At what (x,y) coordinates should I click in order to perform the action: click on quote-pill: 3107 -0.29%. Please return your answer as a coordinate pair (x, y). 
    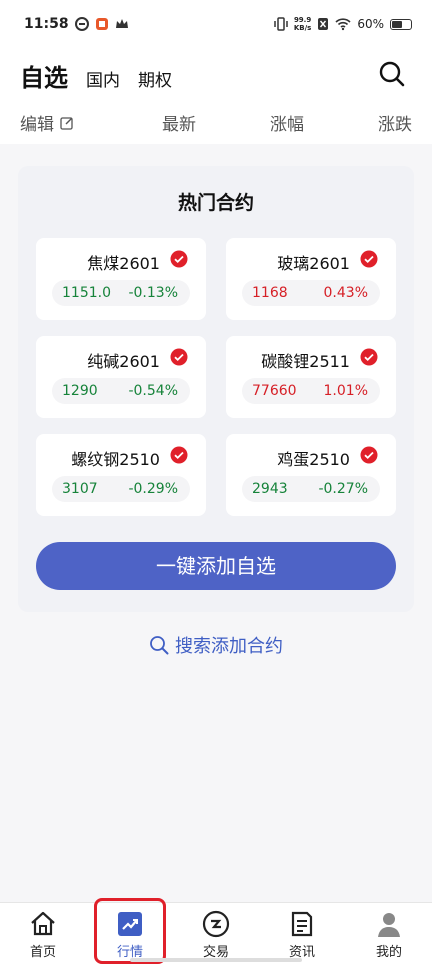
    Looking at the image, I should click on (121, 489).